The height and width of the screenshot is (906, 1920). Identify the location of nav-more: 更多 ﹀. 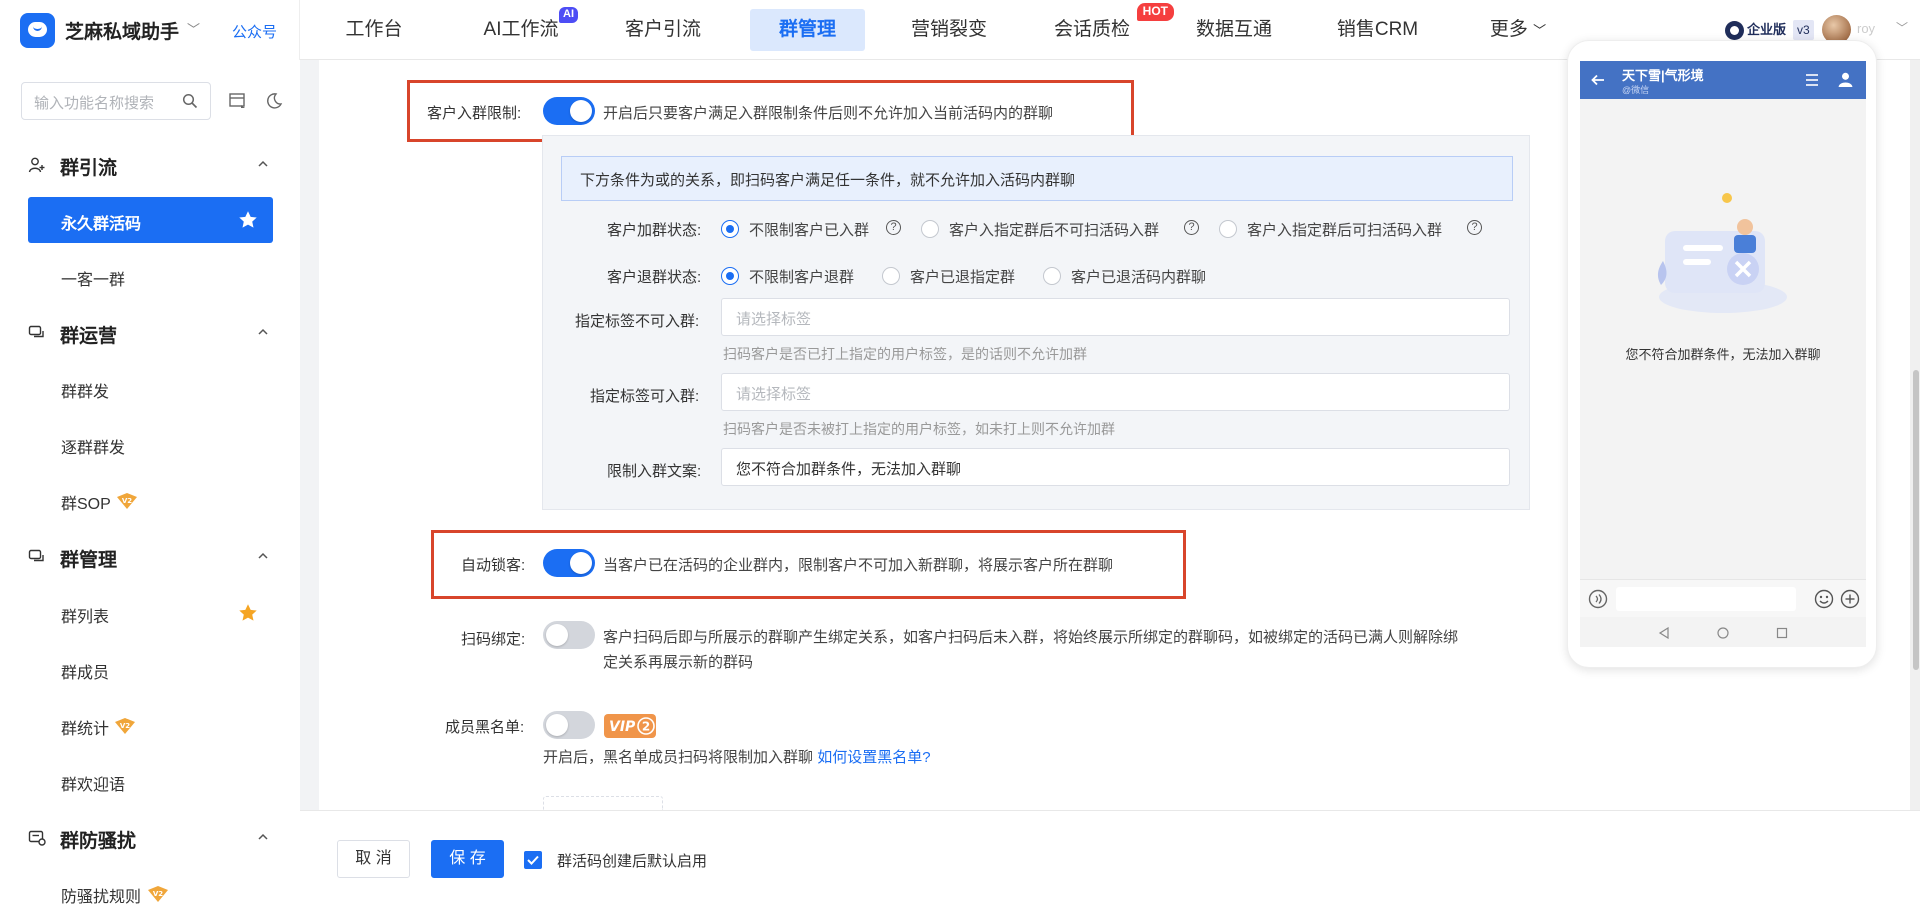
(1518, 30).